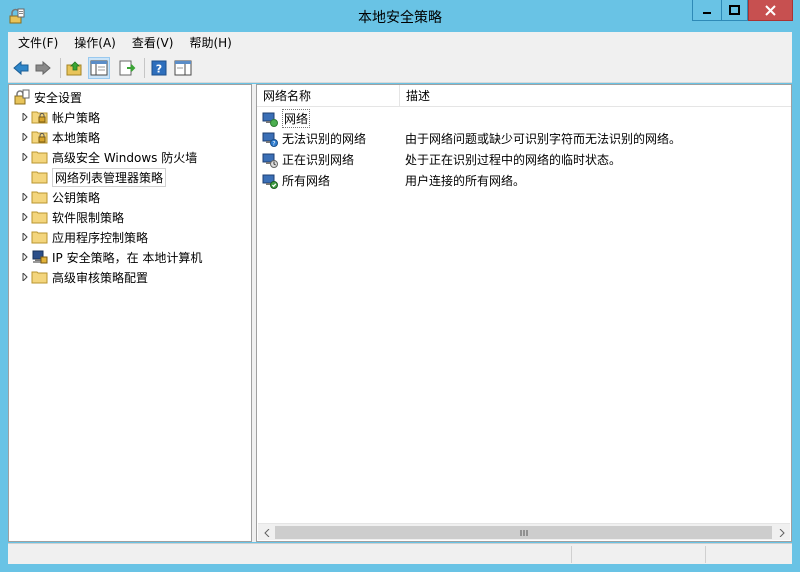  Describe the element at coordinates (595, 96) in the screenshot. I see `column-header-description: 描述` at that location.